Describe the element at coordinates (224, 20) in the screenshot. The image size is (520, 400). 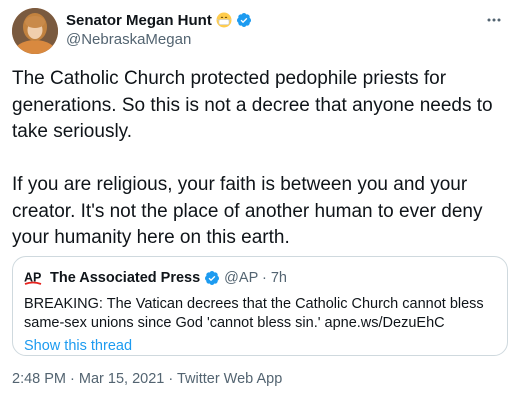
I see `mask-face-emoji-icon` at that location.